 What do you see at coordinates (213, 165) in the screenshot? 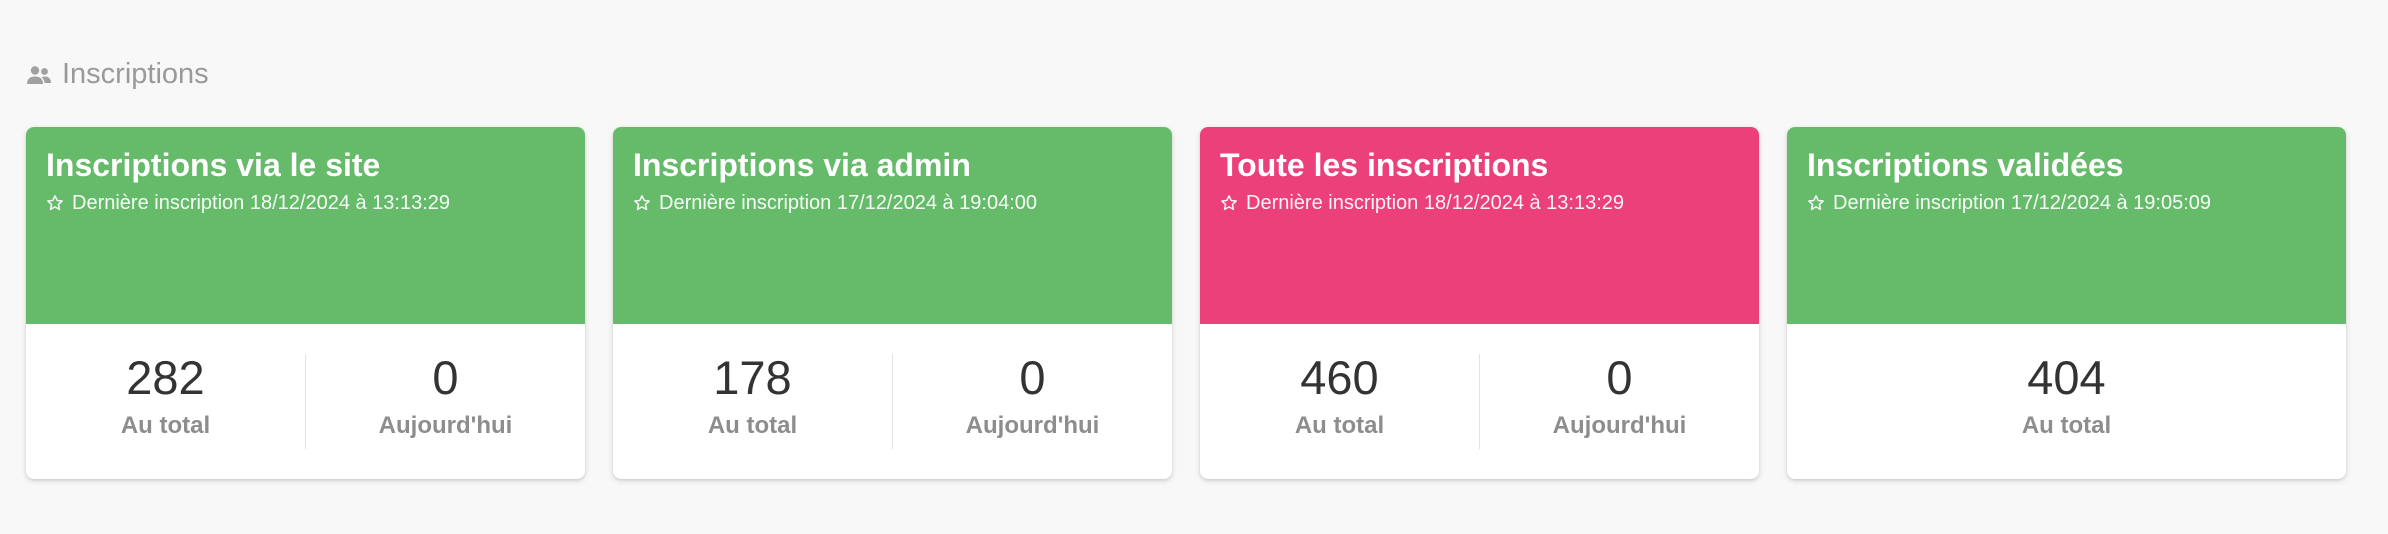
I see `card-title: Inscriptions via le site` at bounding box center [213, 165].